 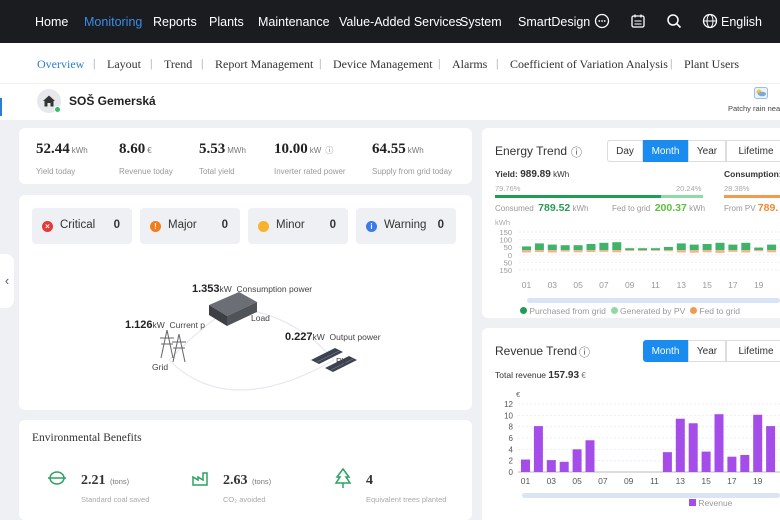 What do you see at coordinates (754, 108) in the screenshot?
I see `weather-label: Patchy rain nea` at bounding box center [754, 108].